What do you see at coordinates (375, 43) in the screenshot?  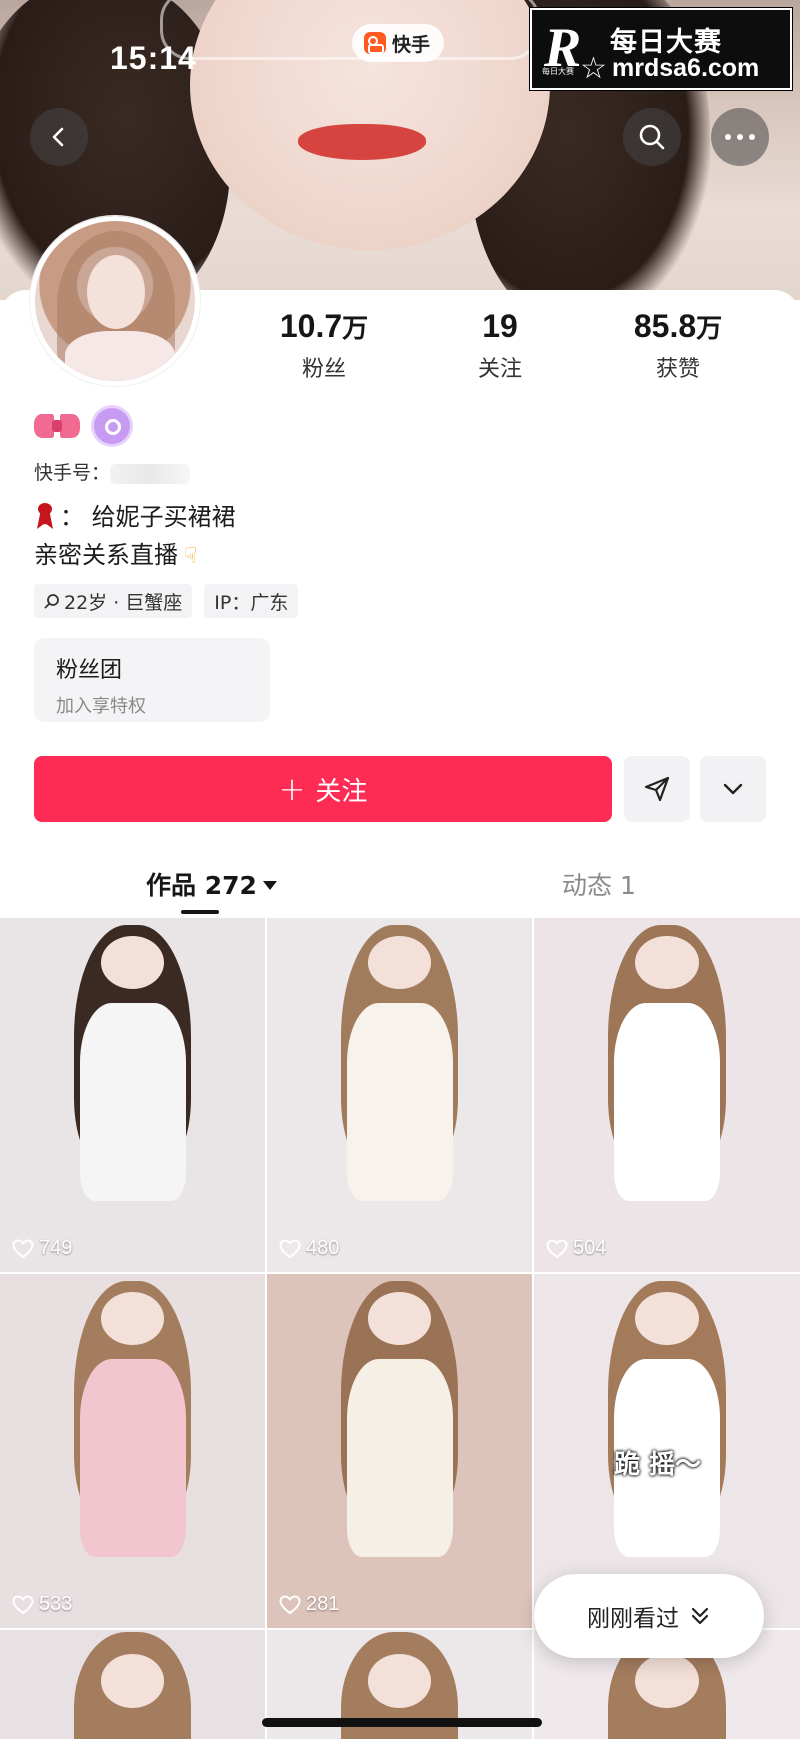 I see `kuaishou-logo-icon` at bounding box center [375, 43].